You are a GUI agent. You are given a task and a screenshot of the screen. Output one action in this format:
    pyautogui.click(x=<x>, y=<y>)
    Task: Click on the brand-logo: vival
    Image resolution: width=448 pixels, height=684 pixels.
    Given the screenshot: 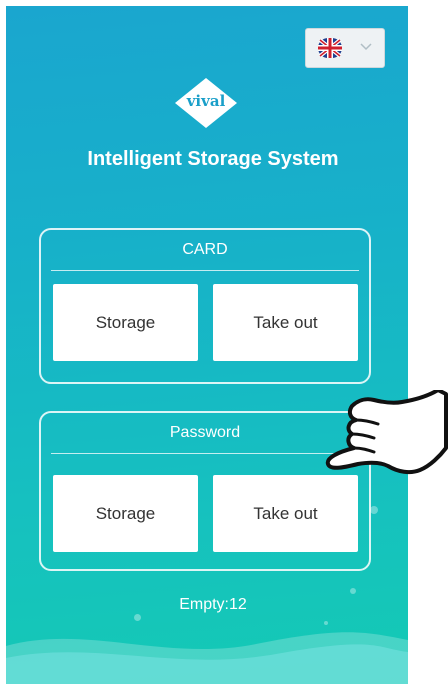 What is the action you would take?
    pyautogui.click(x=206, y=103)
    